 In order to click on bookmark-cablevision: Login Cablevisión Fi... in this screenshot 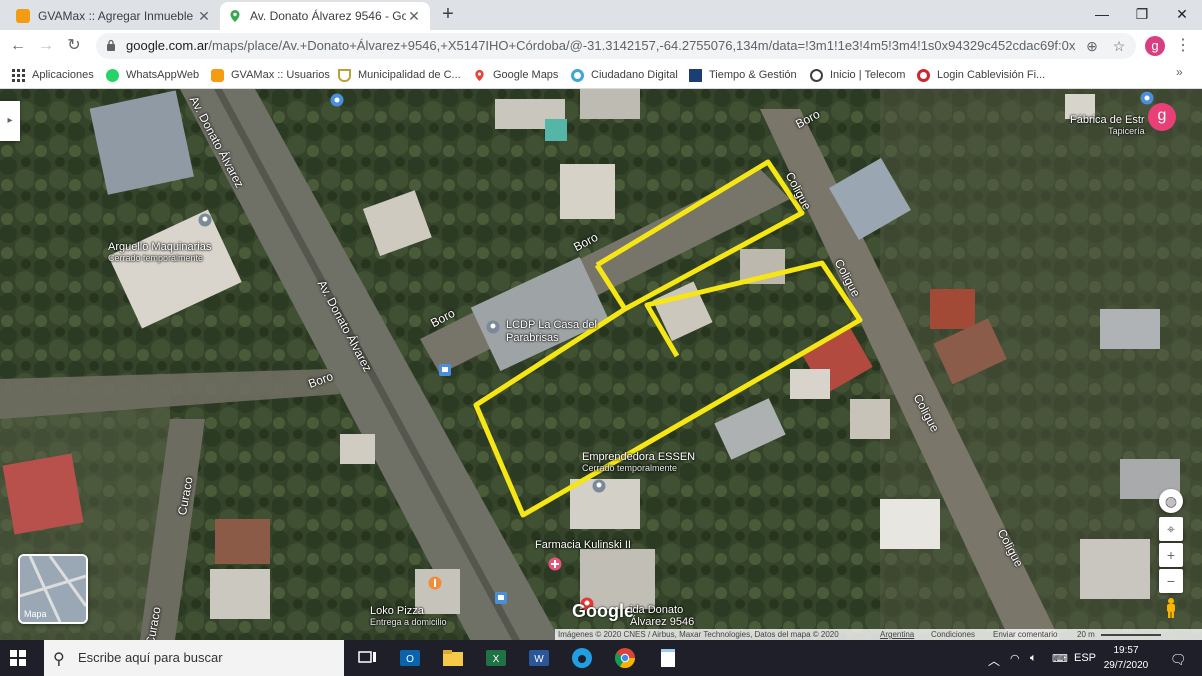, I will do `click(981, 75)`.